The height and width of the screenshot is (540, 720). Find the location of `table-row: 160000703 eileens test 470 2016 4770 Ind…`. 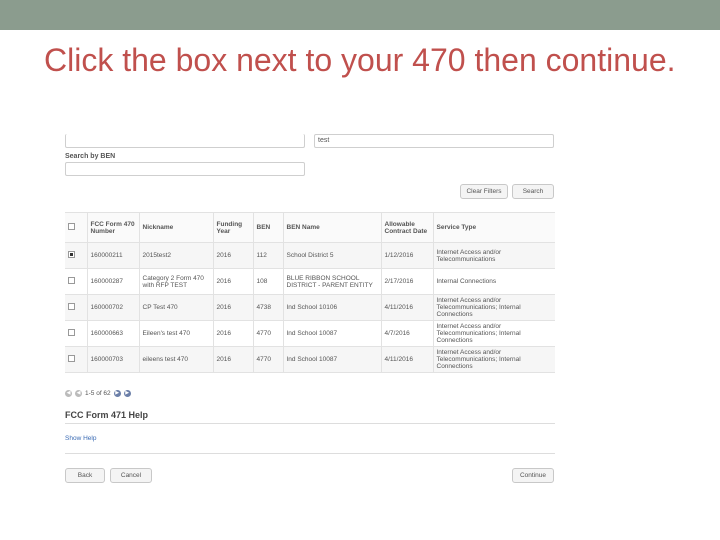

table-row: 160000703 eileens test 470 2016 4770 Ind… is located at coordinates (310, 359).